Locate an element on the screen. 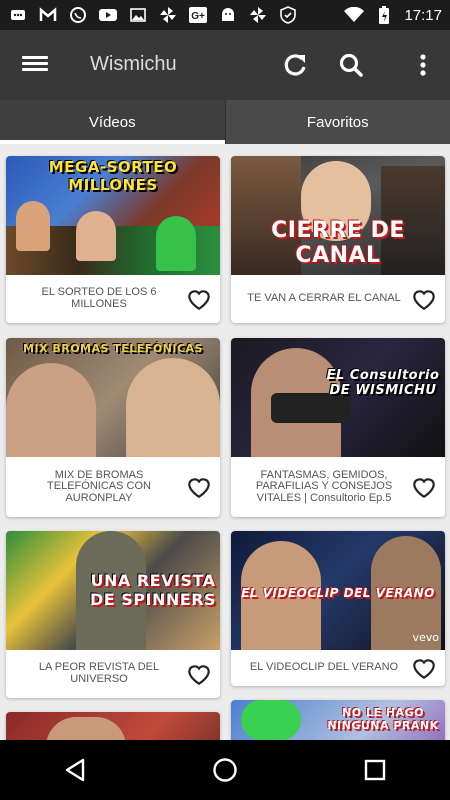 The width and height of the screenshot is (450, 800). video-card is located at coordinates (113, 726).